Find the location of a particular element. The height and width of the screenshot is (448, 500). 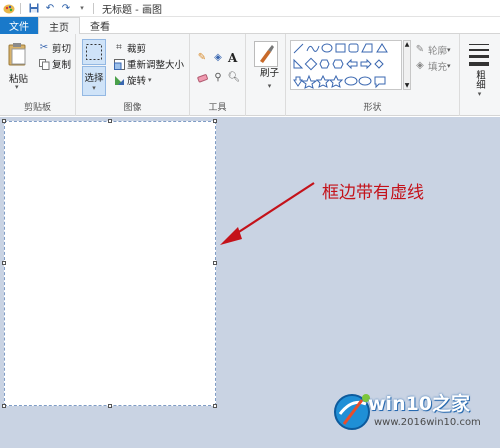

brushes-group: 刷子 ▾ is located at coordinates (266, 75).